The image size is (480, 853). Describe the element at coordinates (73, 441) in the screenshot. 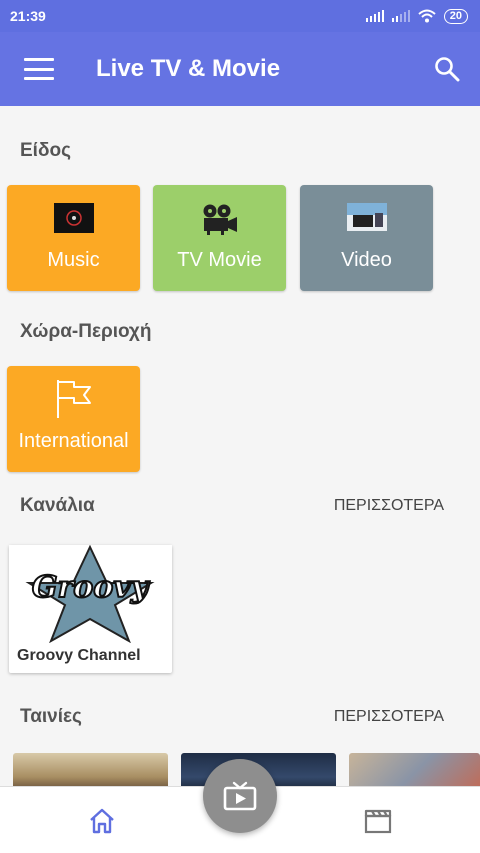

I see `region-tile-label: International` at that location.